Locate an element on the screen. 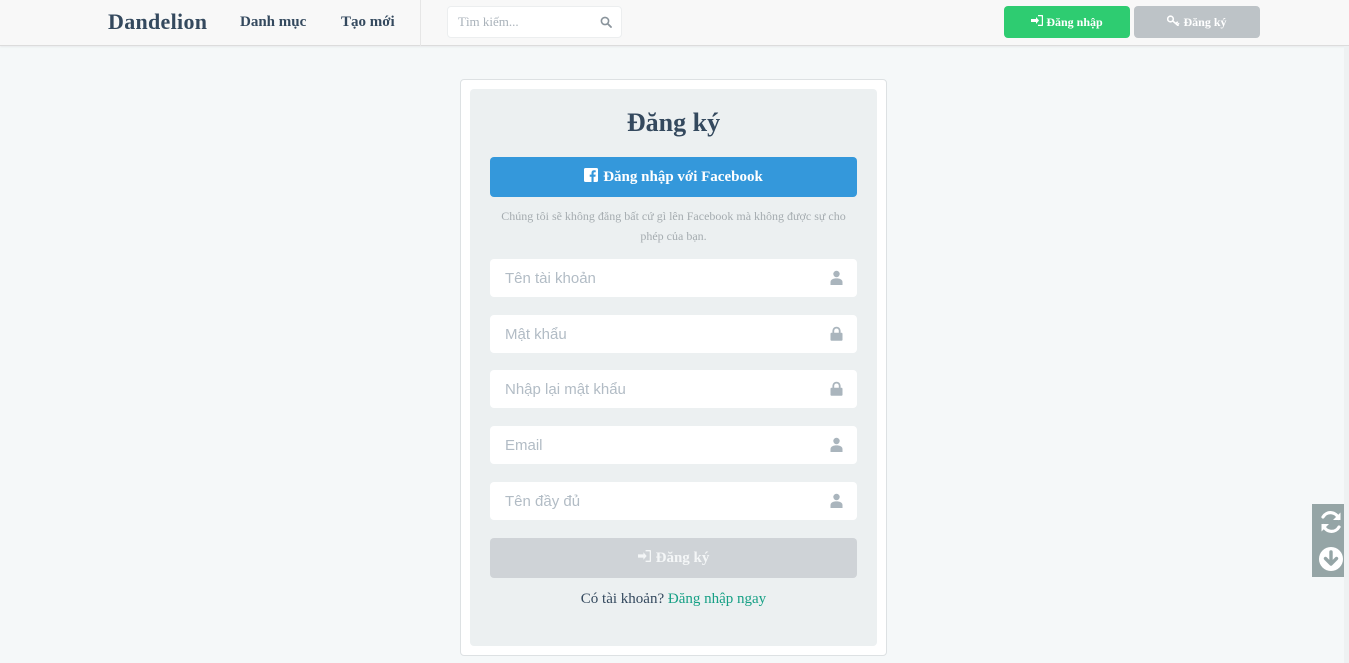 This screenshot has width=1349, height=663. nav-divider is located at coordinates (420, 23).